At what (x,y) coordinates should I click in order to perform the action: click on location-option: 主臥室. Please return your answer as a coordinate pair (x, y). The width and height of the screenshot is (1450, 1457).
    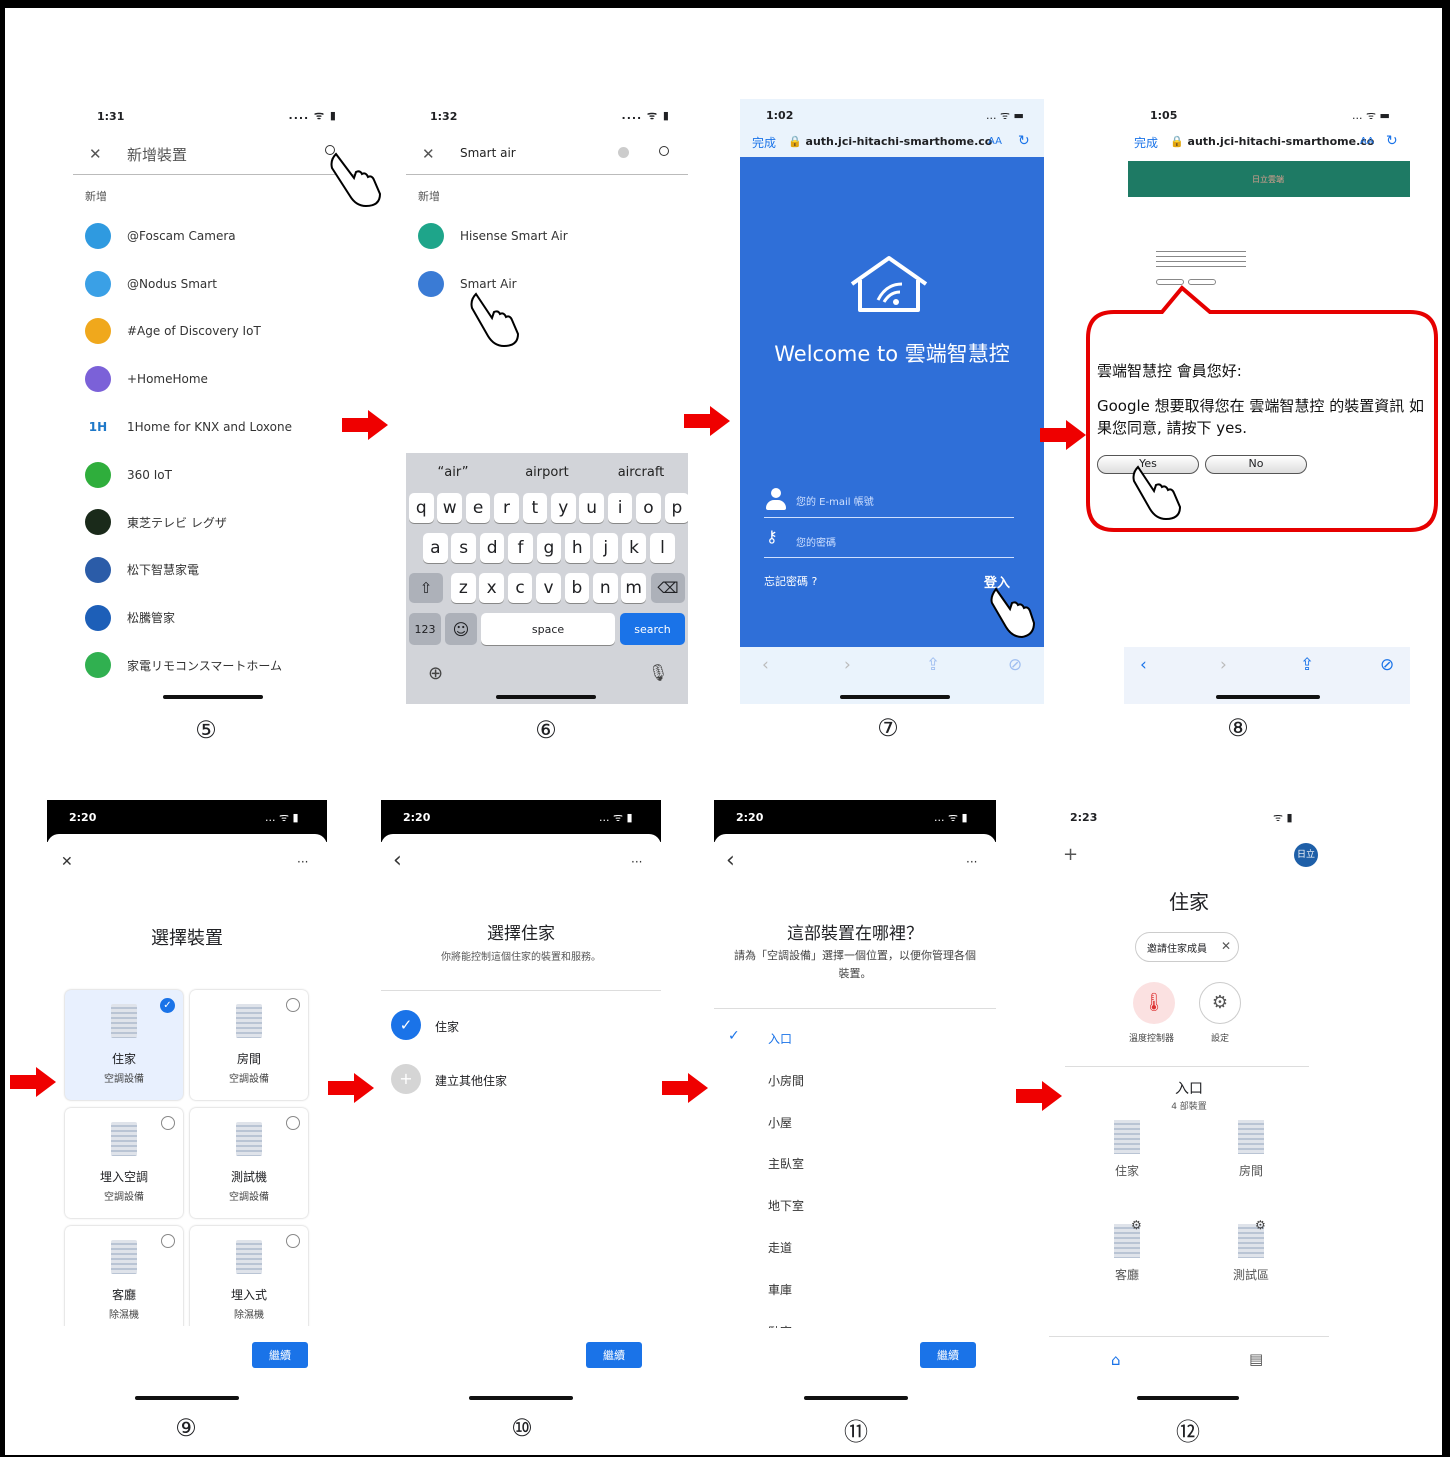
    Looking at the image, I should click on (786, 1163).